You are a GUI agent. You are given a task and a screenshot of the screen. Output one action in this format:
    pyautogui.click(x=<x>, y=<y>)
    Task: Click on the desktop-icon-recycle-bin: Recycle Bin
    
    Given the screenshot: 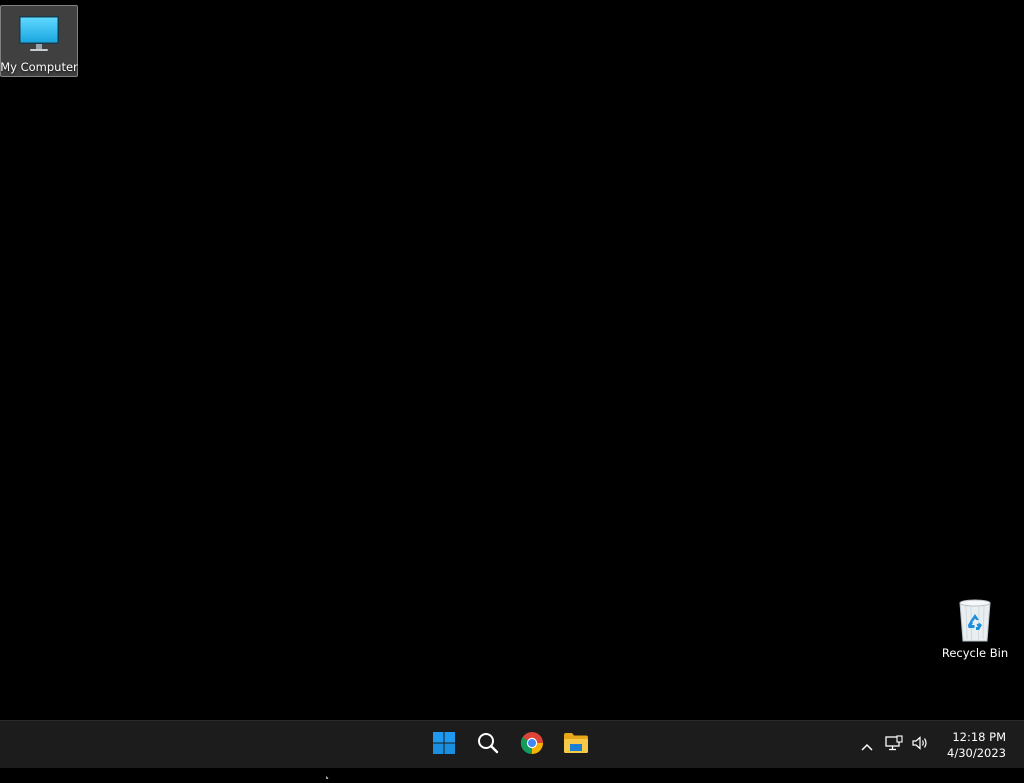 What is the action you would take?
    pyautogui.click(x=975, y=627)
    